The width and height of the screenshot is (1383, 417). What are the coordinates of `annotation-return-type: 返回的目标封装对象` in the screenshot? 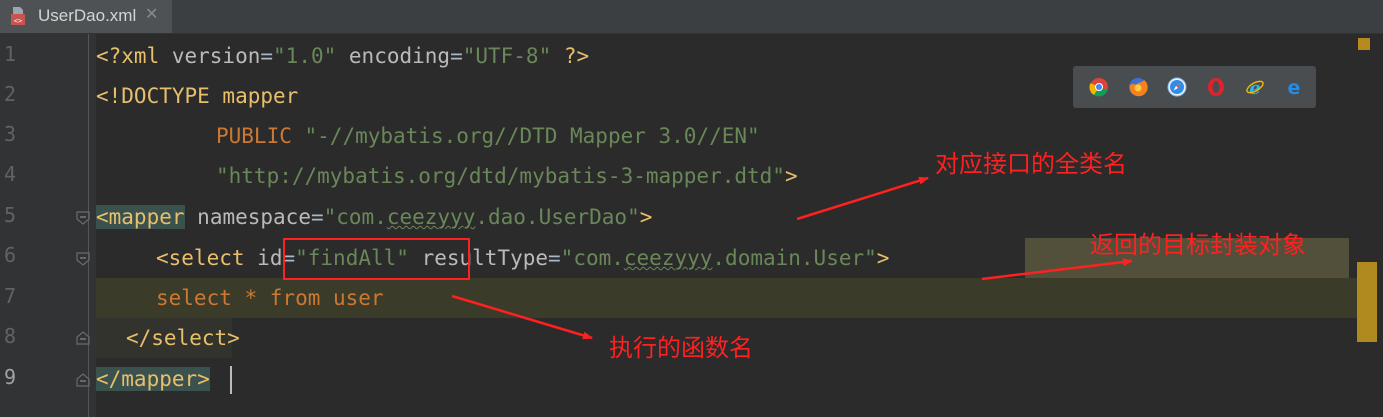 It's located at (1198, 245).